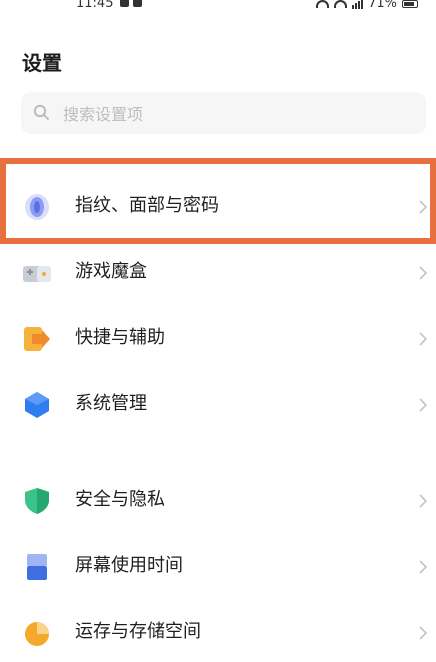 The image size is (436, 662). I want to click on search-input, so click(233, 114).